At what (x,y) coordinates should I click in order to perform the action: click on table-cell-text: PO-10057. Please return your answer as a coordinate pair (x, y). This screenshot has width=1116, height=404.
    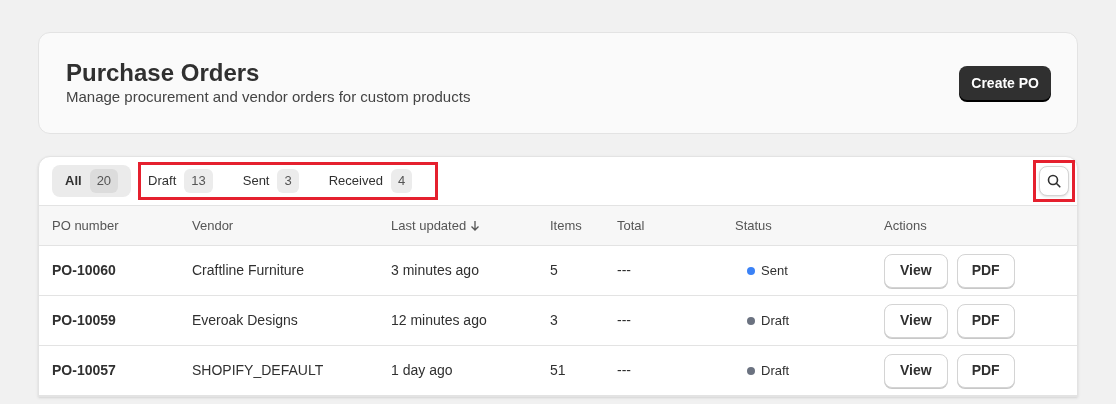
    Looking at the image, I should click on (84, 370).